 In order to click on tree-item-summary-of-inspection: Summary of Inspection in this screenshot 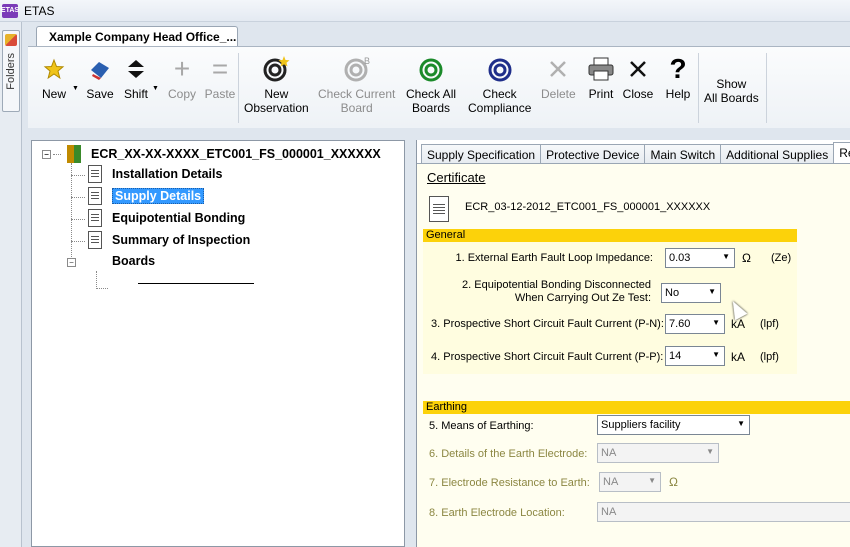, I will do `click(169, 240)`.